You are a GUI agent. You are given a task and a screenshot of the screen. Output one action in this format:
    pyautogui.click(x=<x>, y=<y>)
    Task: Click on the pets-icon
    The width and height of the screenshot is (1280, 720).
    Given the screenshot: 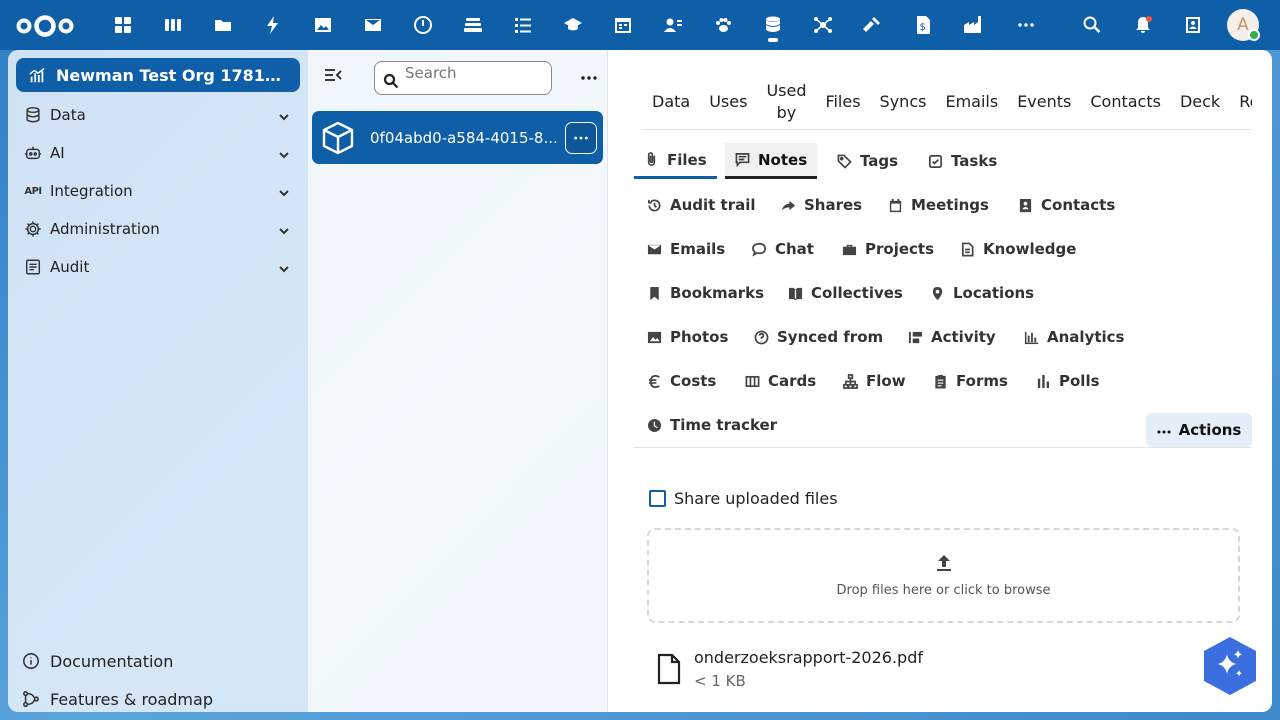 What is the action you would take?
    pyautogui.click(x=723, y=25)
    